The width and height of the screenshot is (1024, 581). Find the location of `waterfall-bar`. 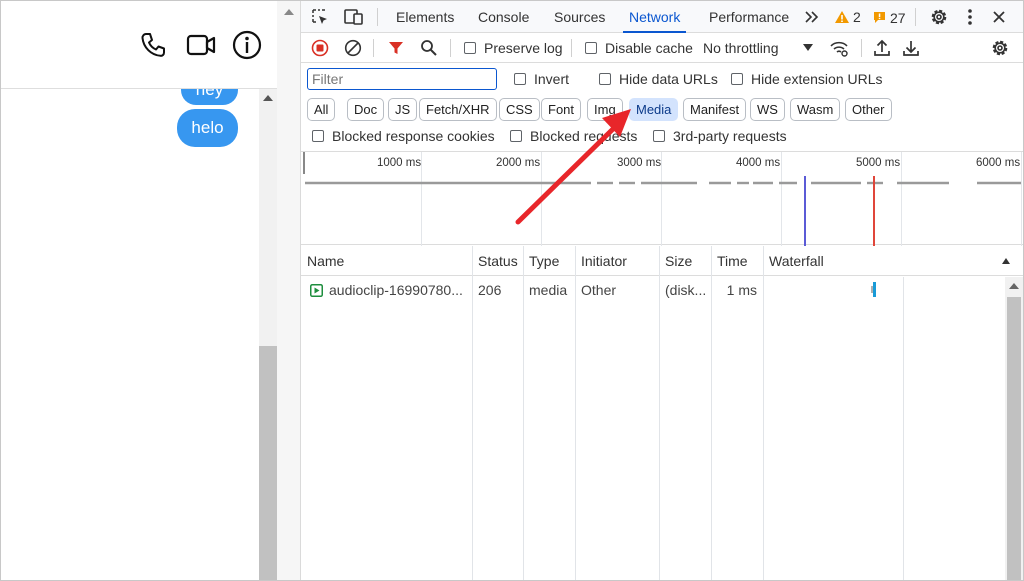

waterfall-bar is located at coordinates (874, 289).